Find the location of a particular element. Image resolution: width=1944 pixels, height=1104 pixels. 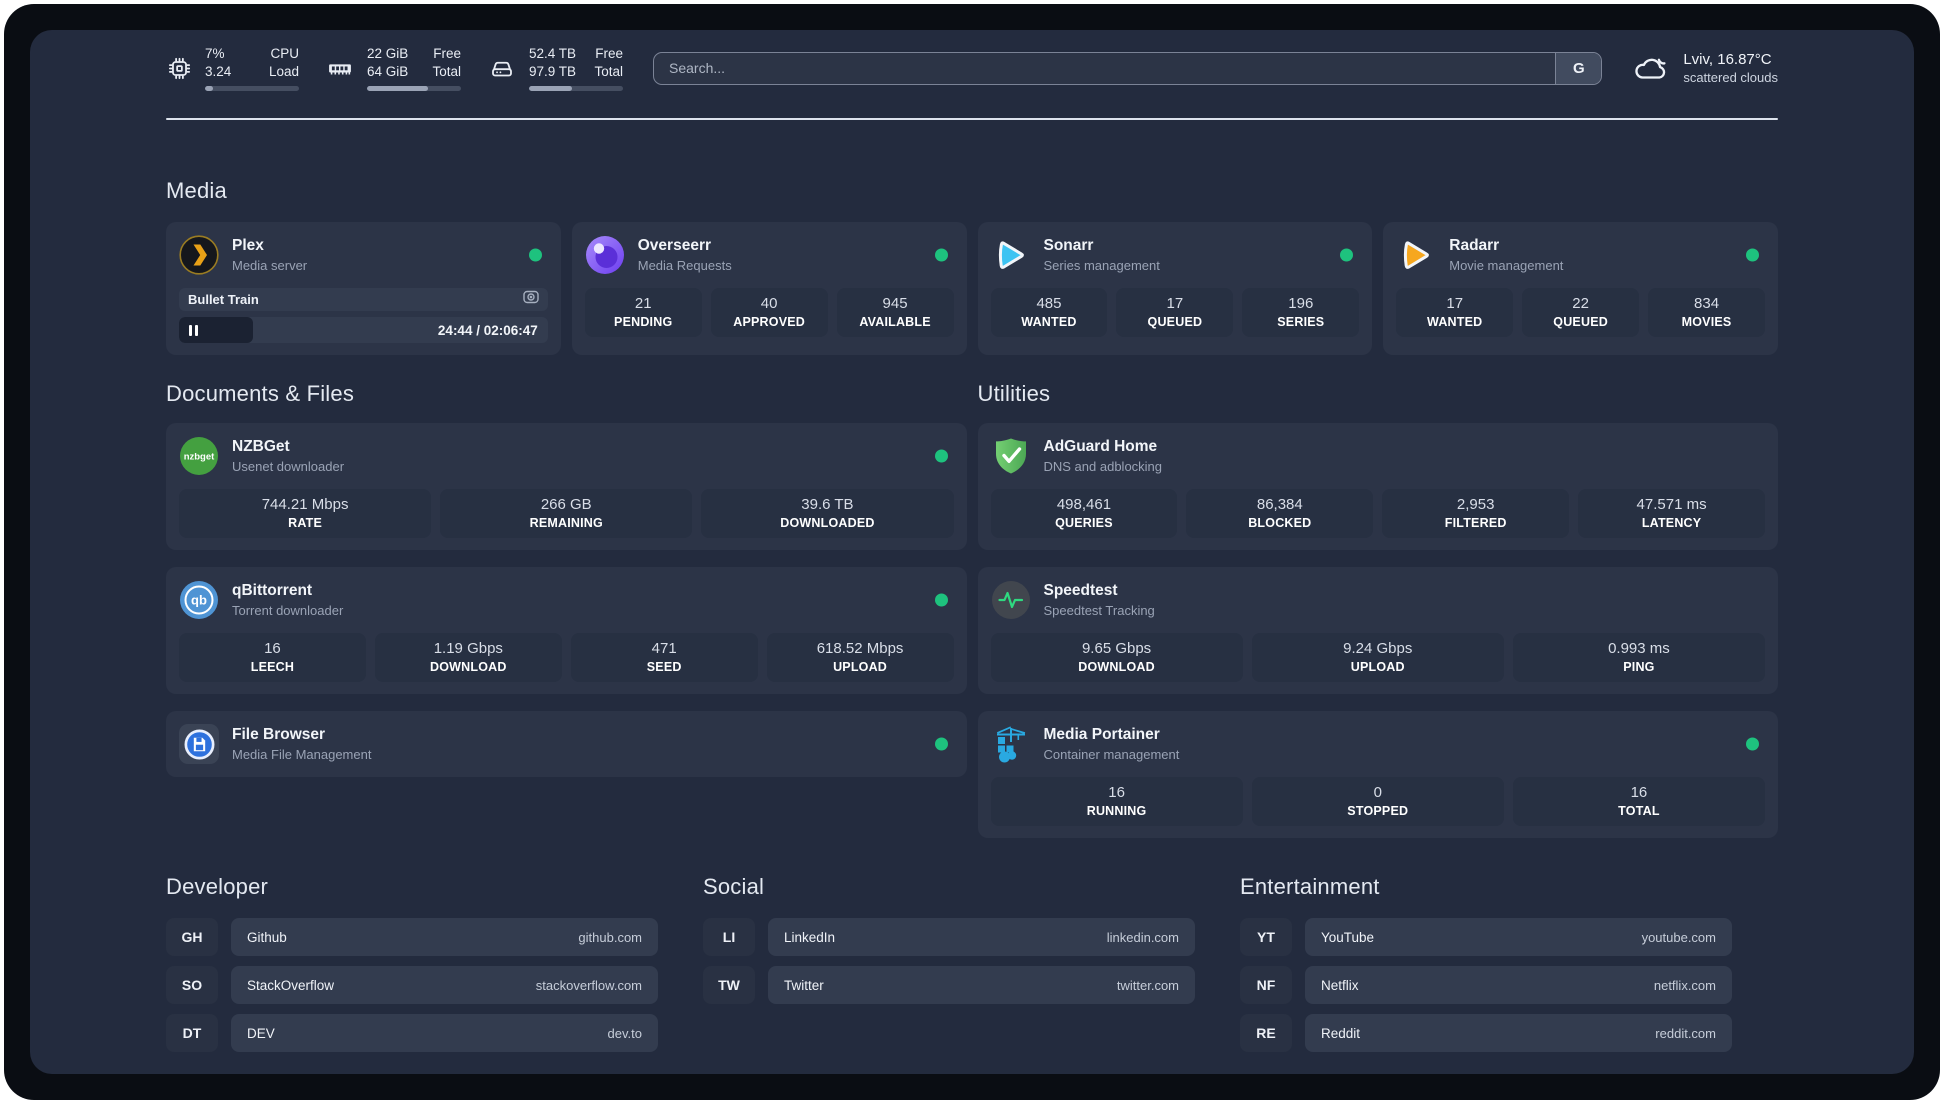

disk-value: 97.9 TB is located at coordinates (553, 71).